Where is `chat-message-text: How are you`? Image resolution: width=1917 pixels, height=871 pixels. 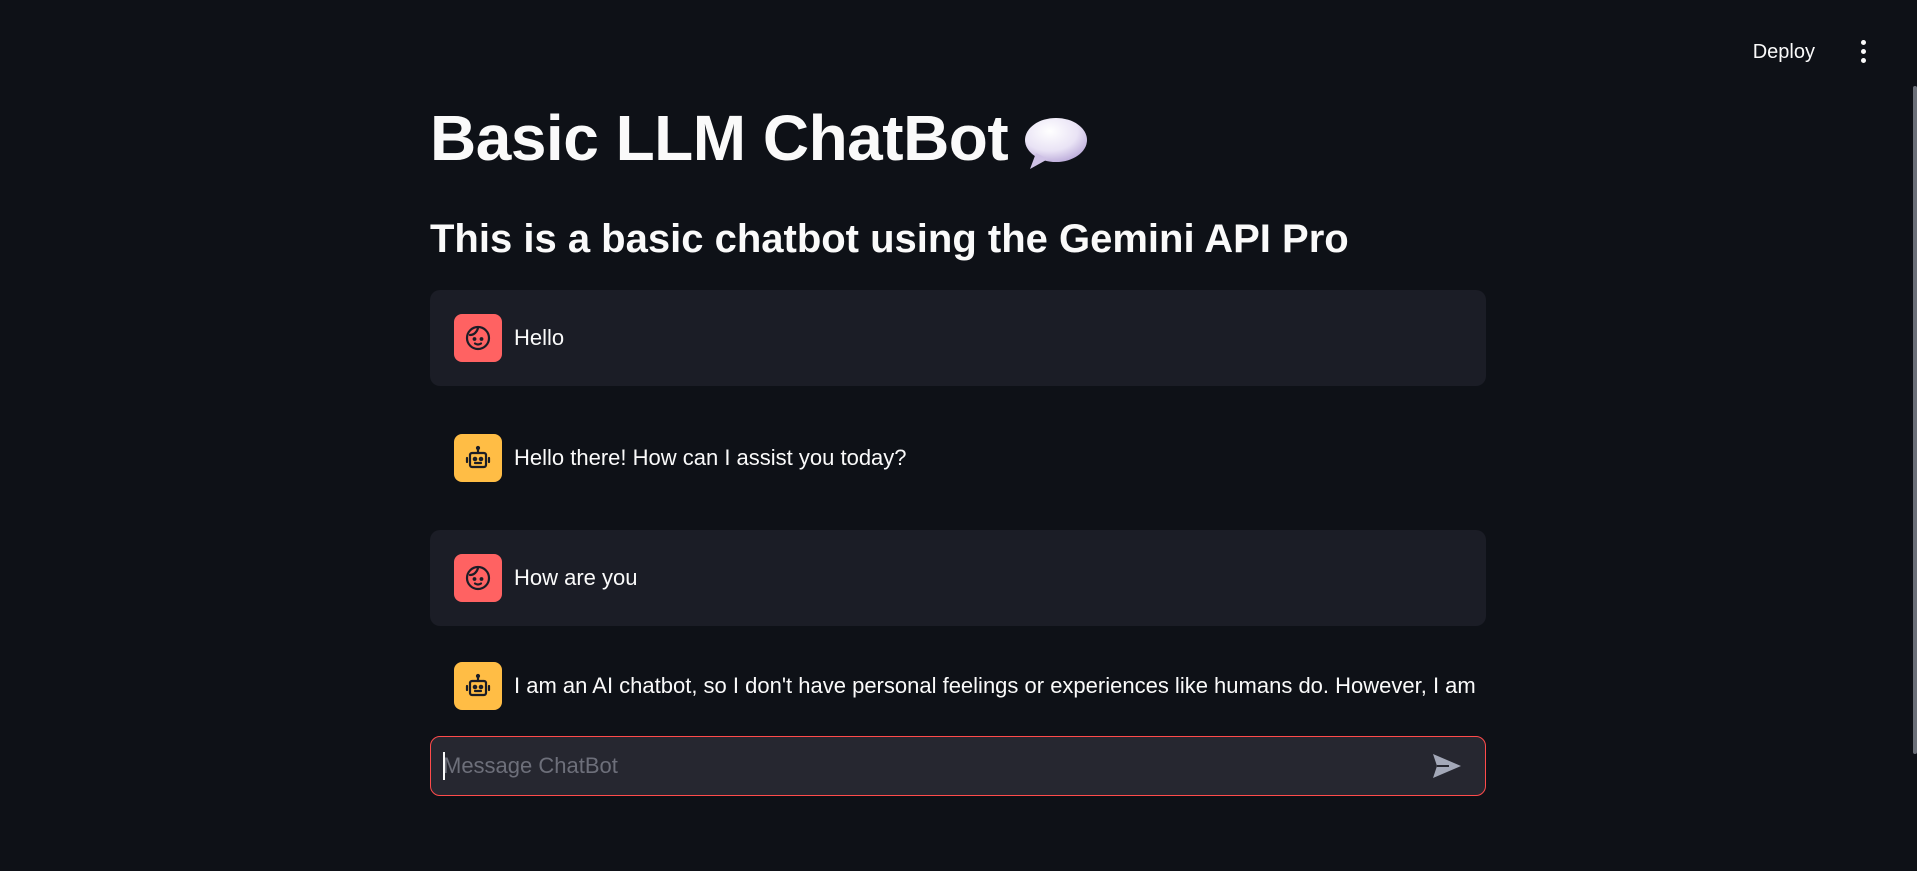 chat-message-text: How are you is located at coordinates (576, 577).